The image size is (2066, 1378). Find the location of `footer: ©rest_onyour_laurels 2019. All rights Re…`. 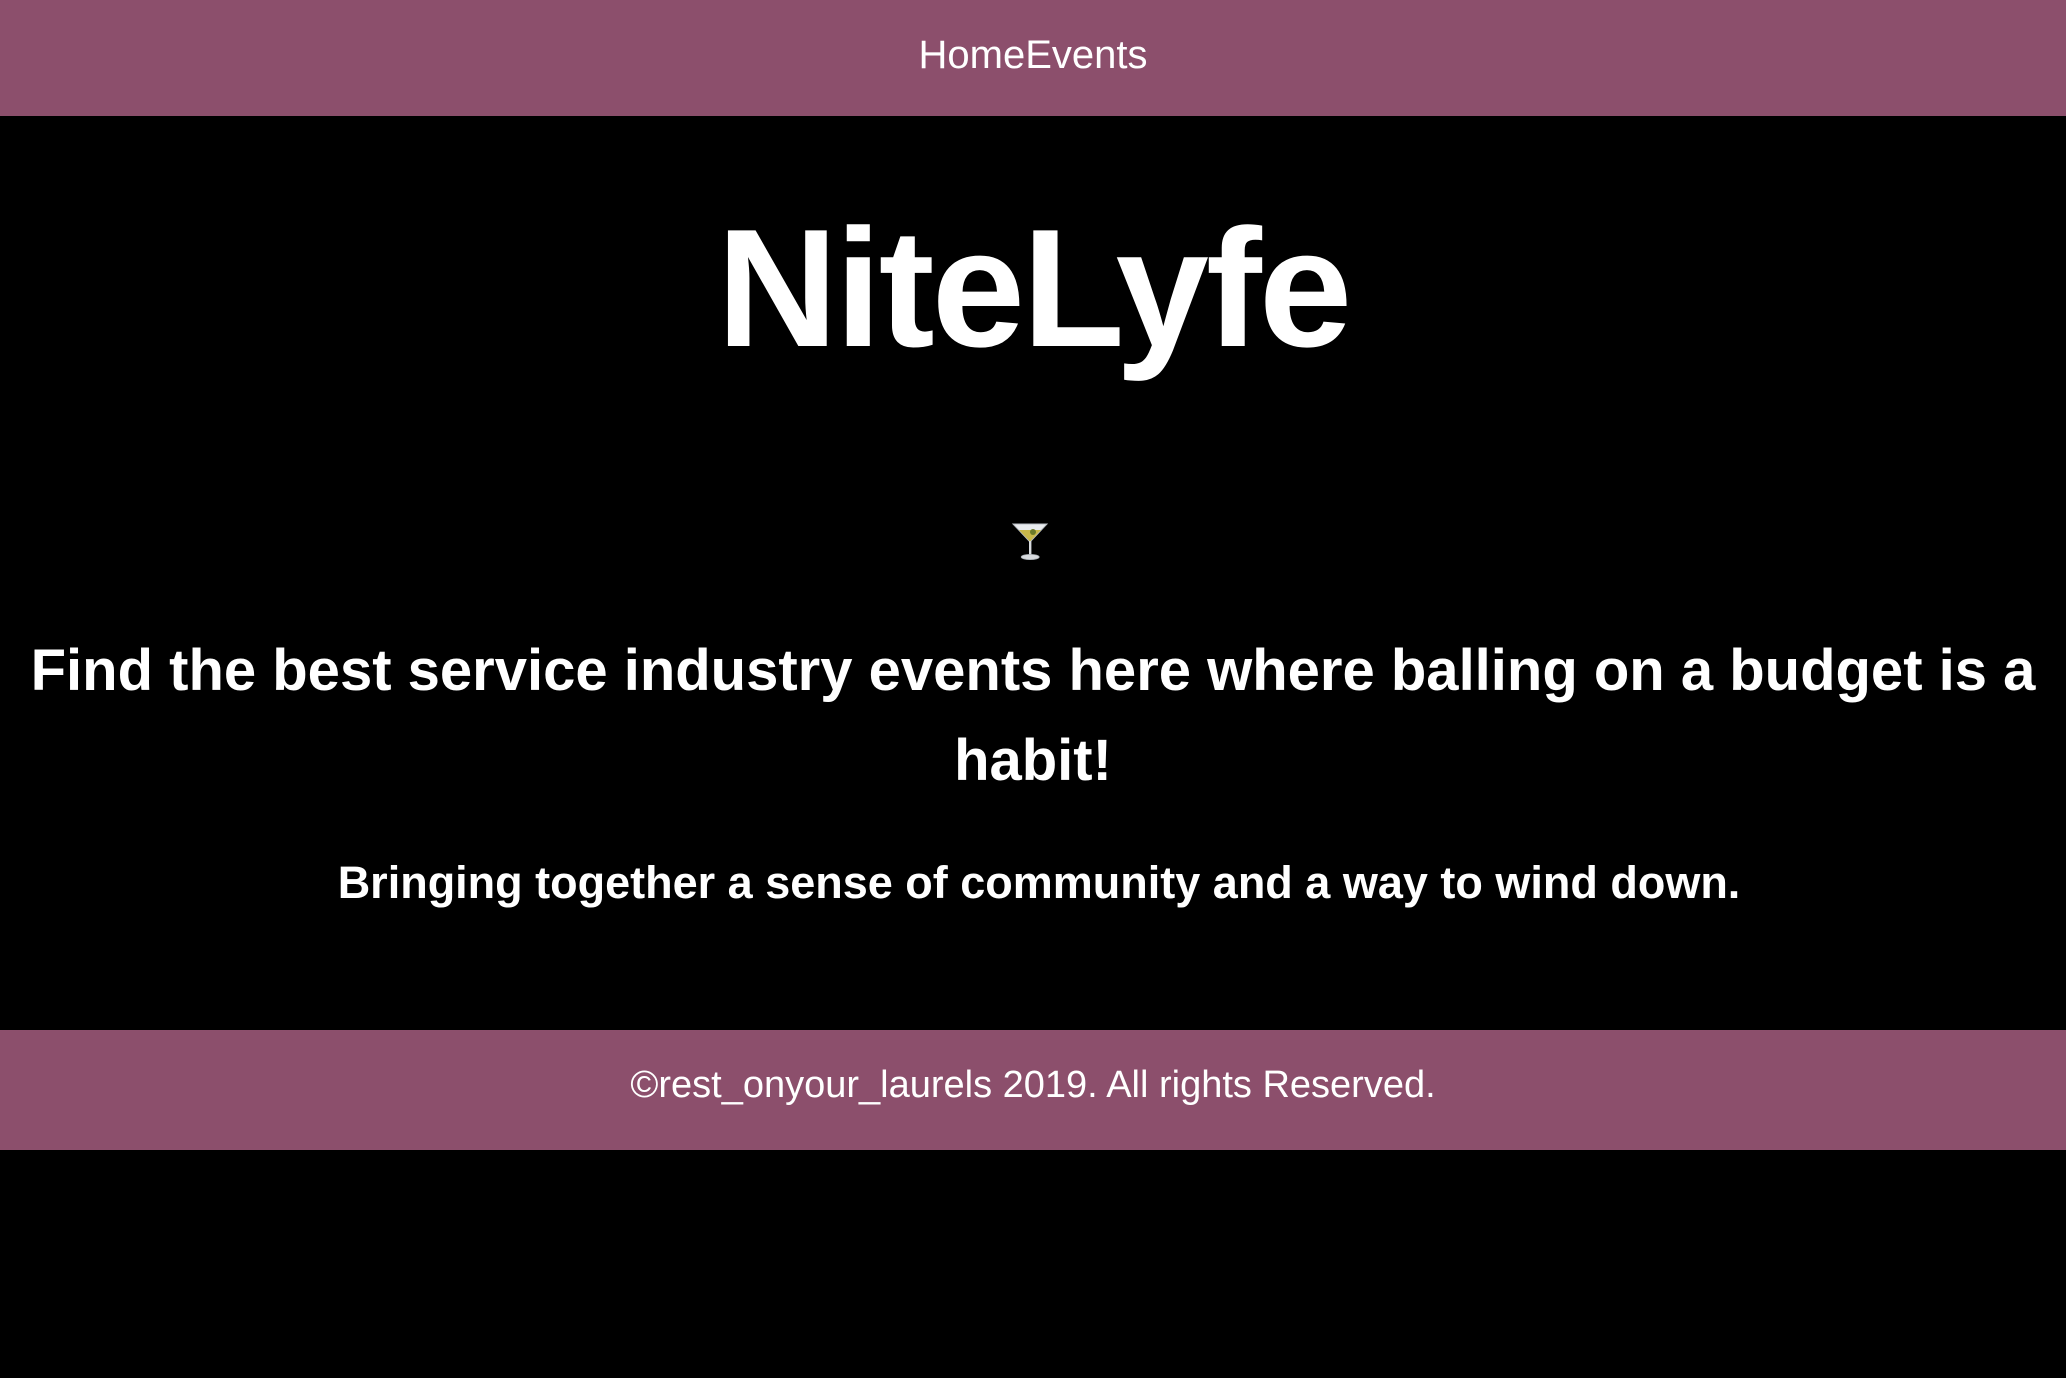

footer: ©rest_onyour_laurels 2019. All rights Re… is located at coordinates (1033, 1090).